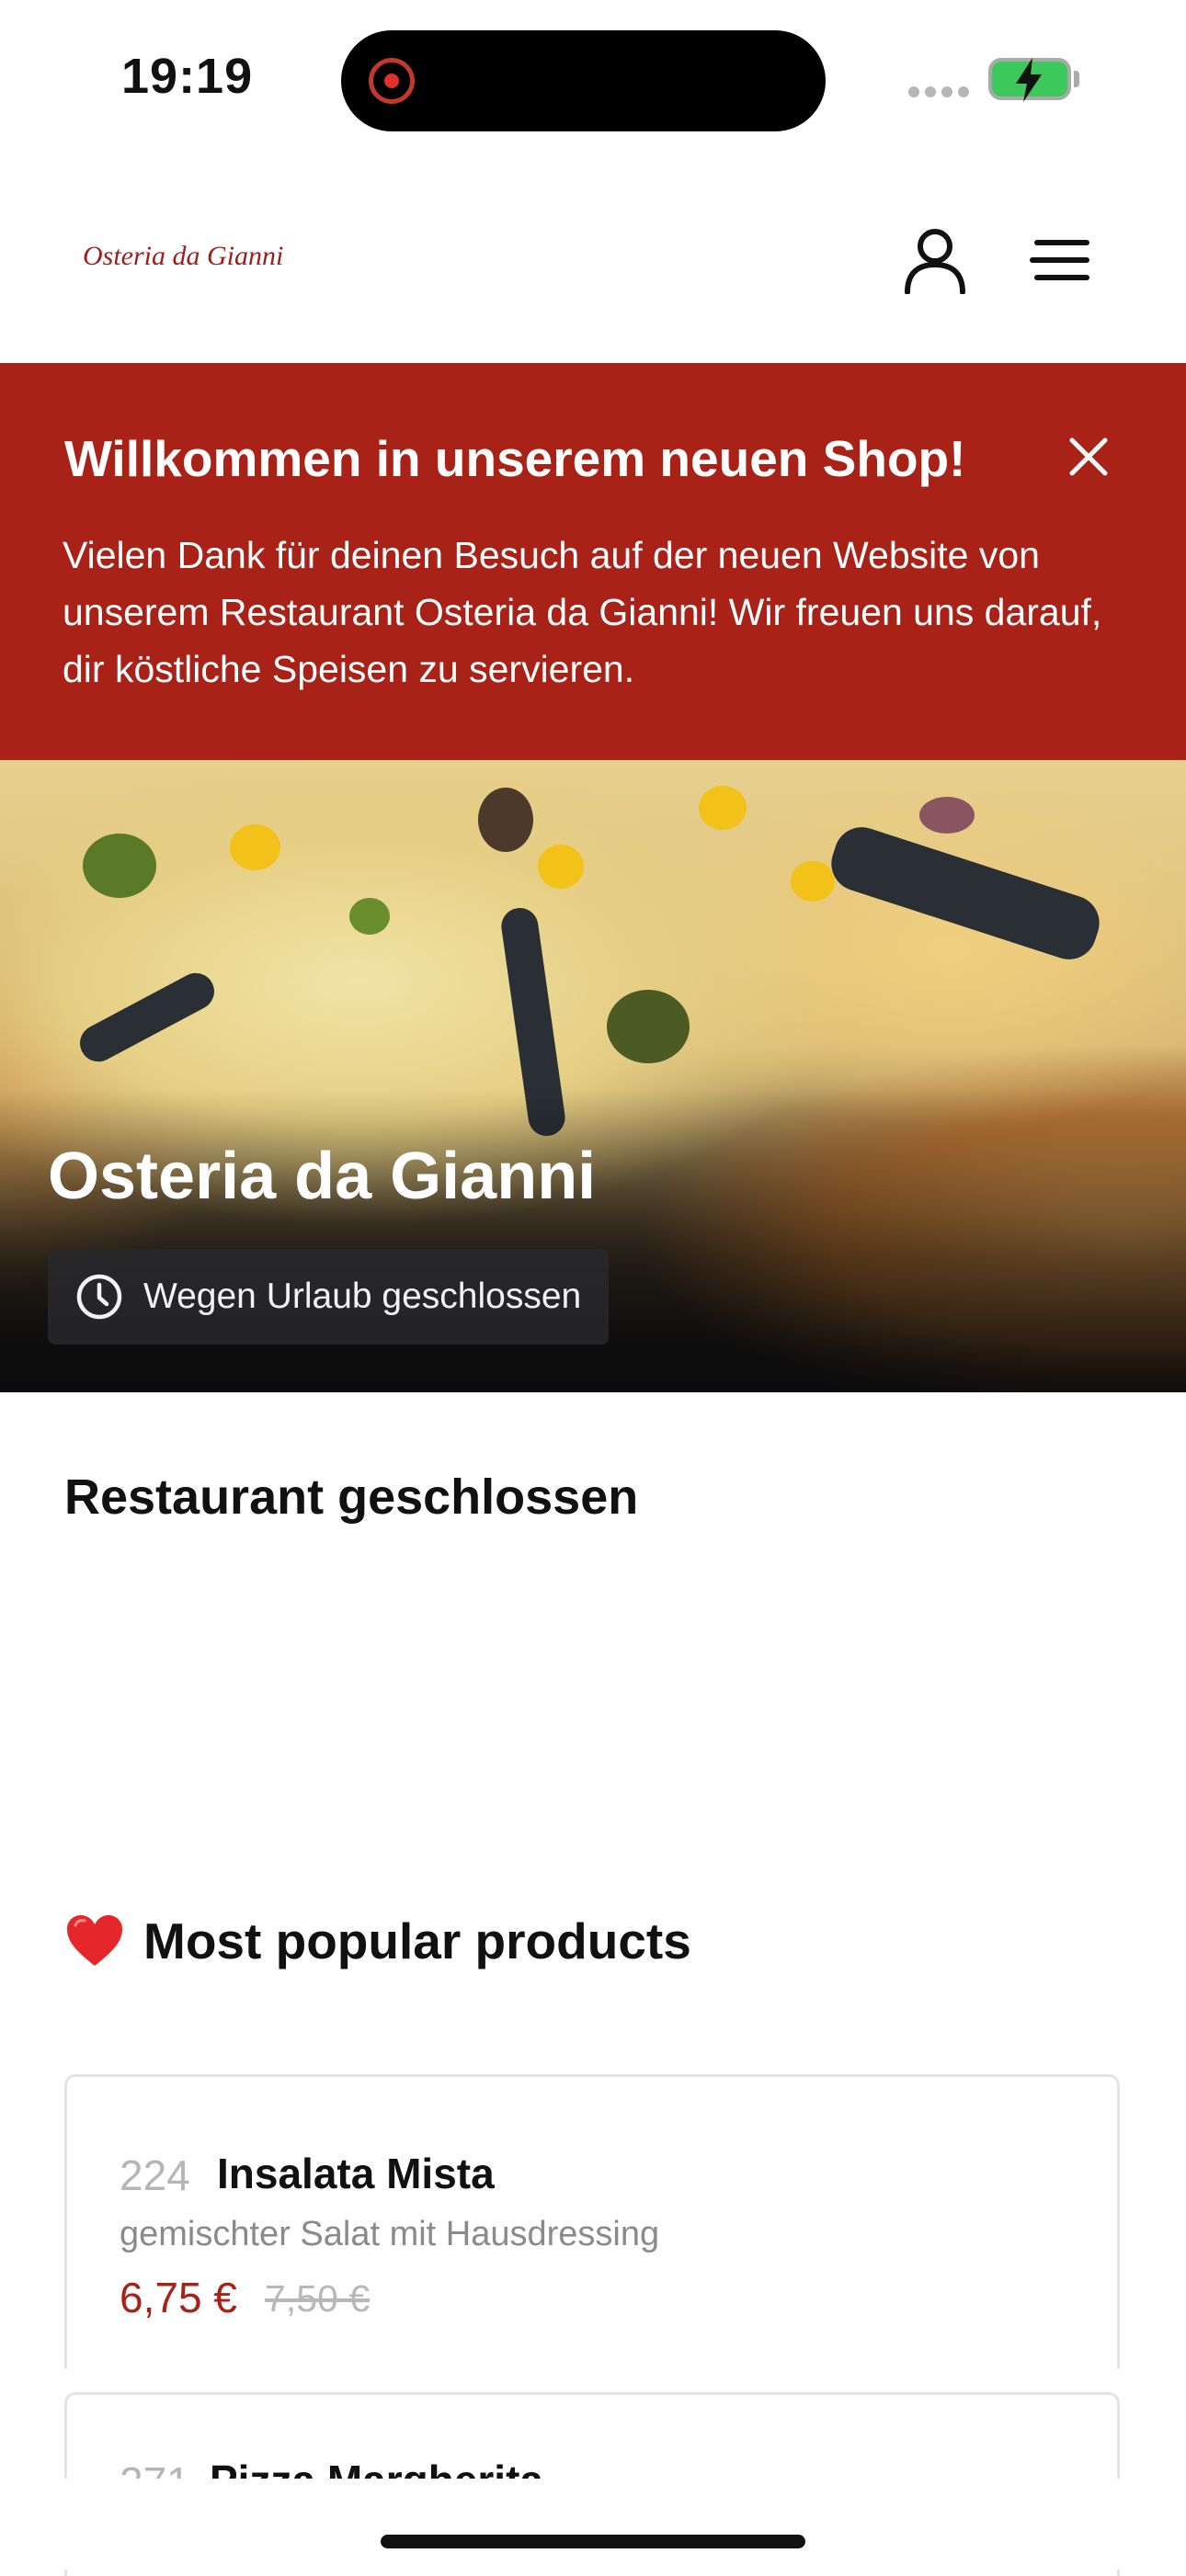 Image resolution: width=1186 pixels, height=2576 pixels. What do you see at coordinates (155, 2175) in the screenshot?
I see `product-number: 224` at bounding box center [155, 2175].